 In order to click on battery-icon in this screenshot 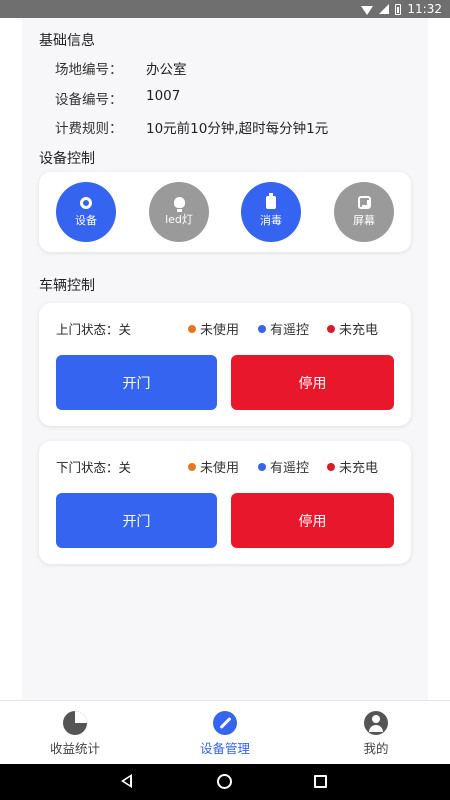, I will do `click(398, 9)`.